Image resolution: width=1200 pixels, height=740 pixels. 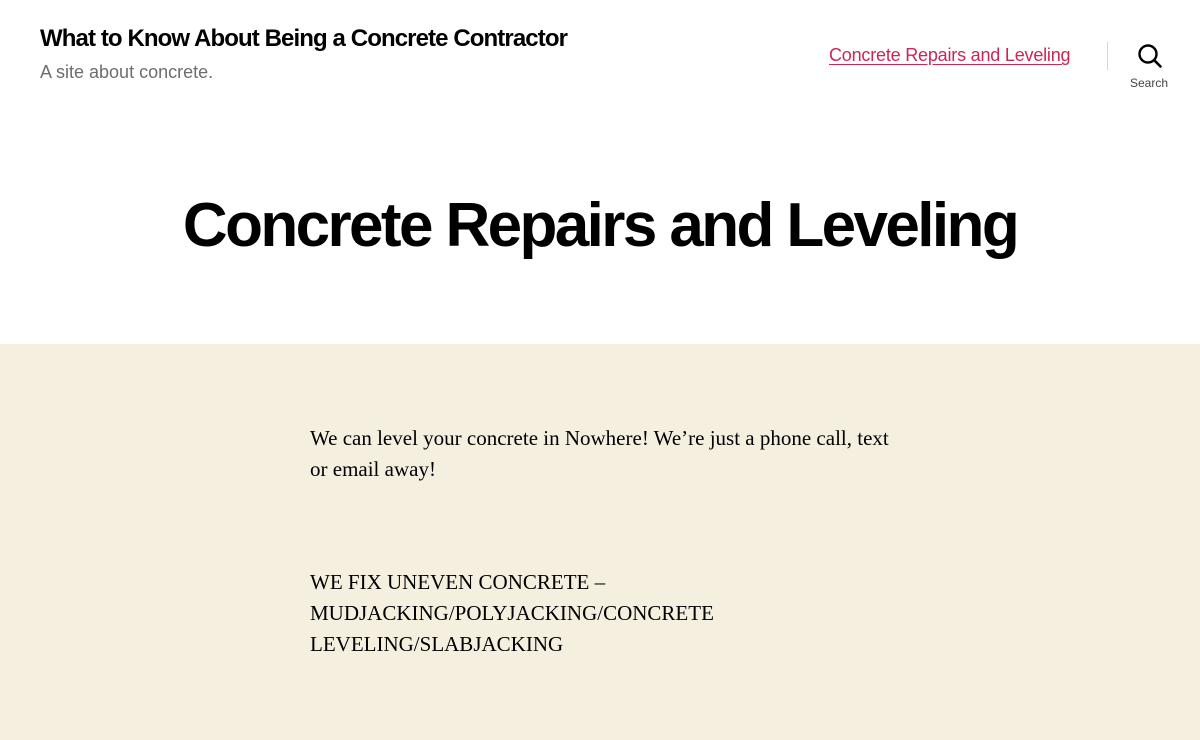 I want to click on page-title: Concrete Repairs and Leveling, so click(x=601, y=225).